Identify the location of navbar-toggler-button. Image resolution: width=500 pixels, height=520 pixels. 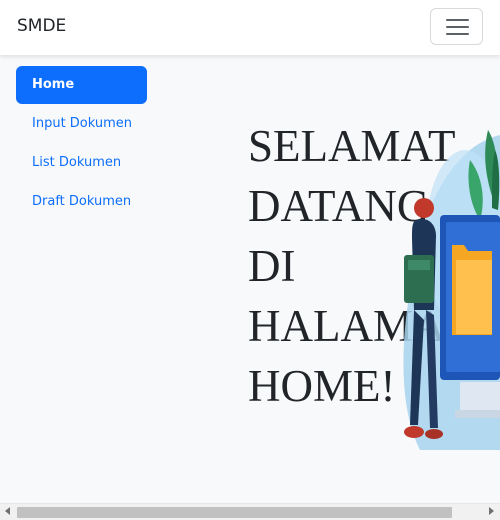
(456, 26).